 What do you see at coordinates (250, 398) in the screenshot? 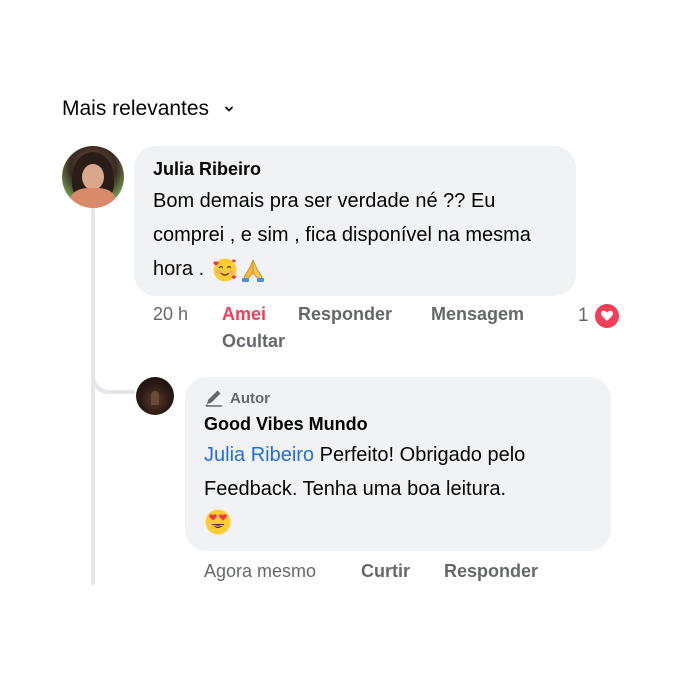
I see `author-badge-label: Autor` at bounding box center [250, 398].